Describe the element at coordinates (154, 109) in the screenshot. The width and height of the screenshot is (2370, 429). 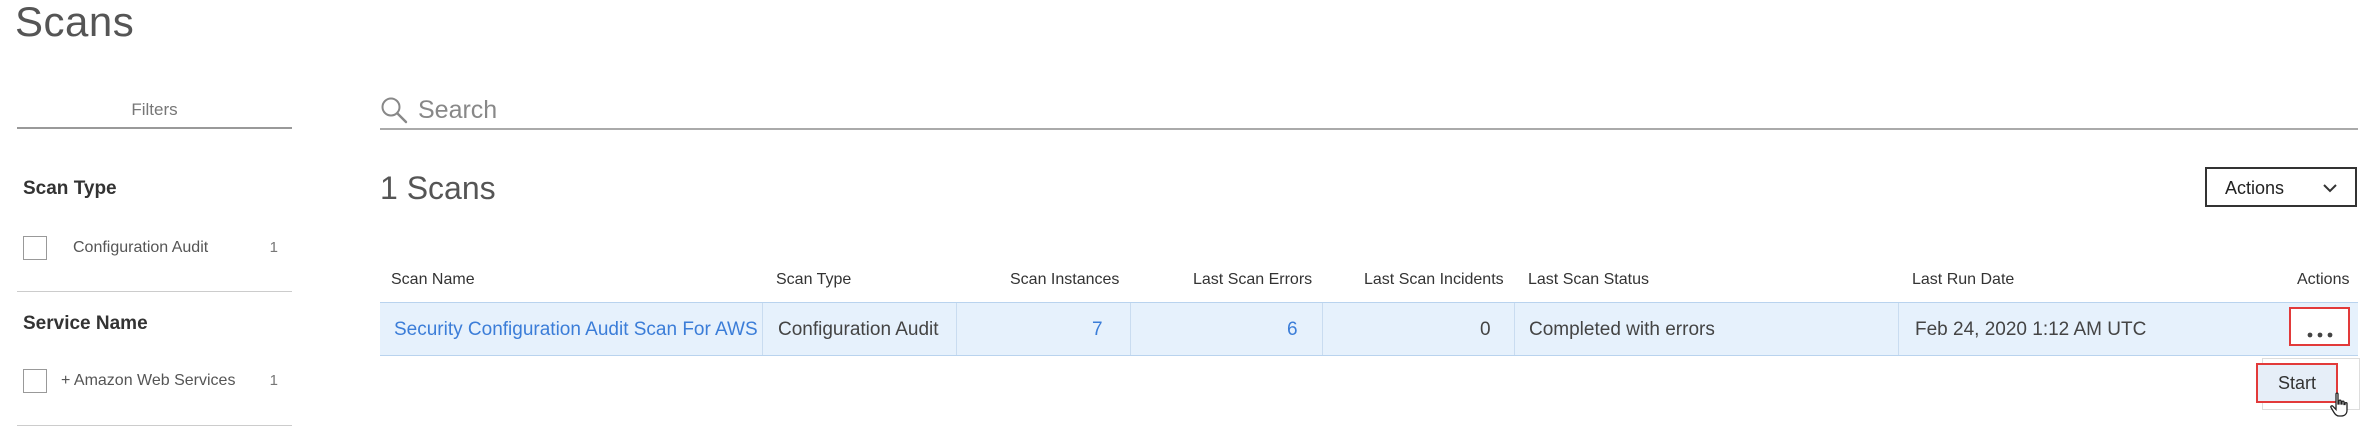
I see `filters-label: Filters` at that location.